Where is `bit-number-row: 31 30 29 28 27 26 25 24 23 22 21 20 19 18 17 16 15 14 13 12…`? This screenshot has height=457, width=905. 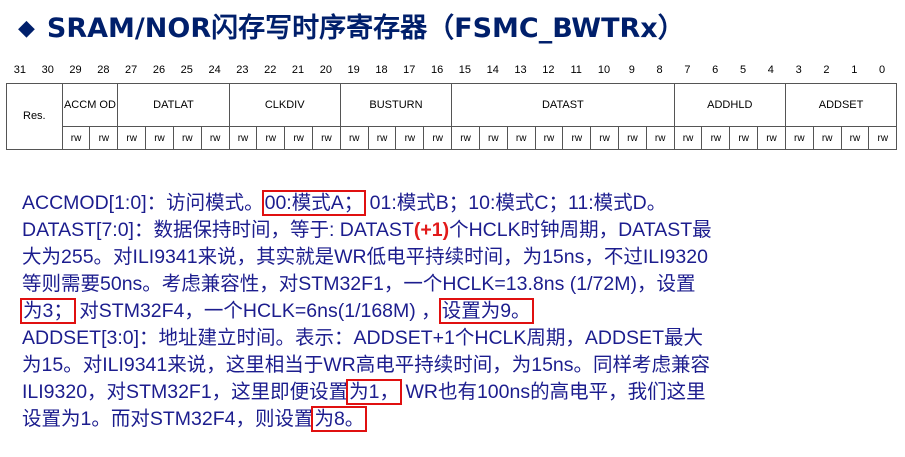
bit-number-row: 31 30 29 28 27 26 25 24 23 22 21 20 19 18 17 16 15 14 13 12… is located at coordinates (451, 72).